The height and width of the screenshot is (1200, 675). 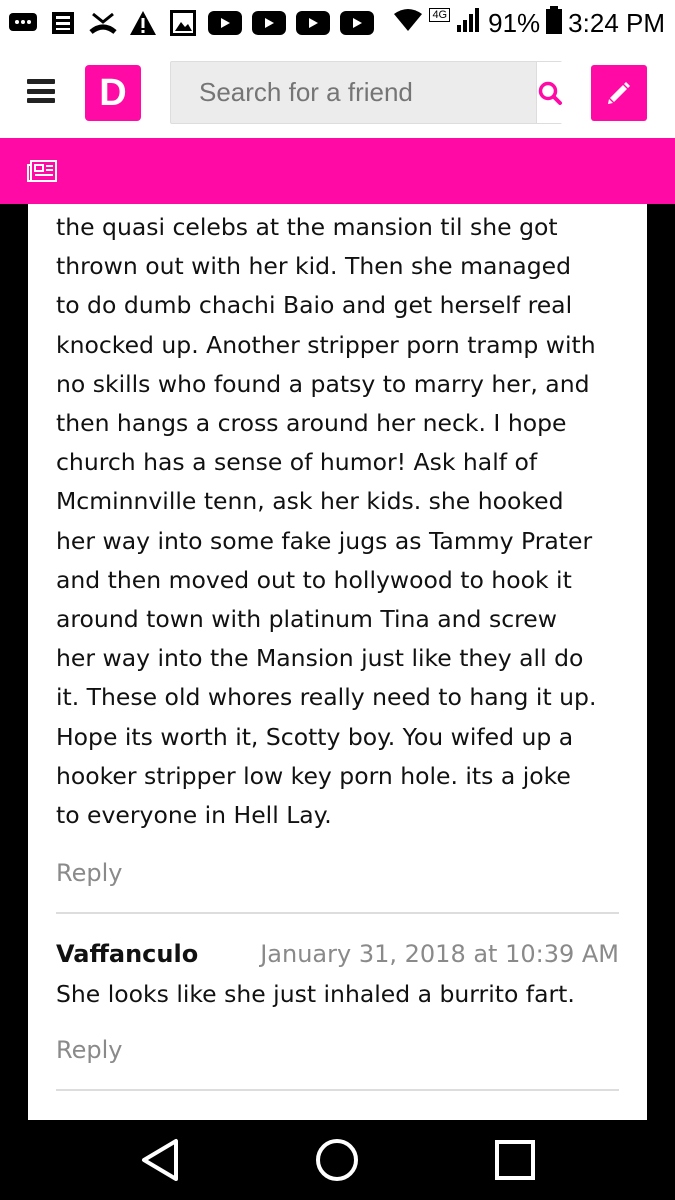 I want to click on search-input, so click(x=353, y=92).